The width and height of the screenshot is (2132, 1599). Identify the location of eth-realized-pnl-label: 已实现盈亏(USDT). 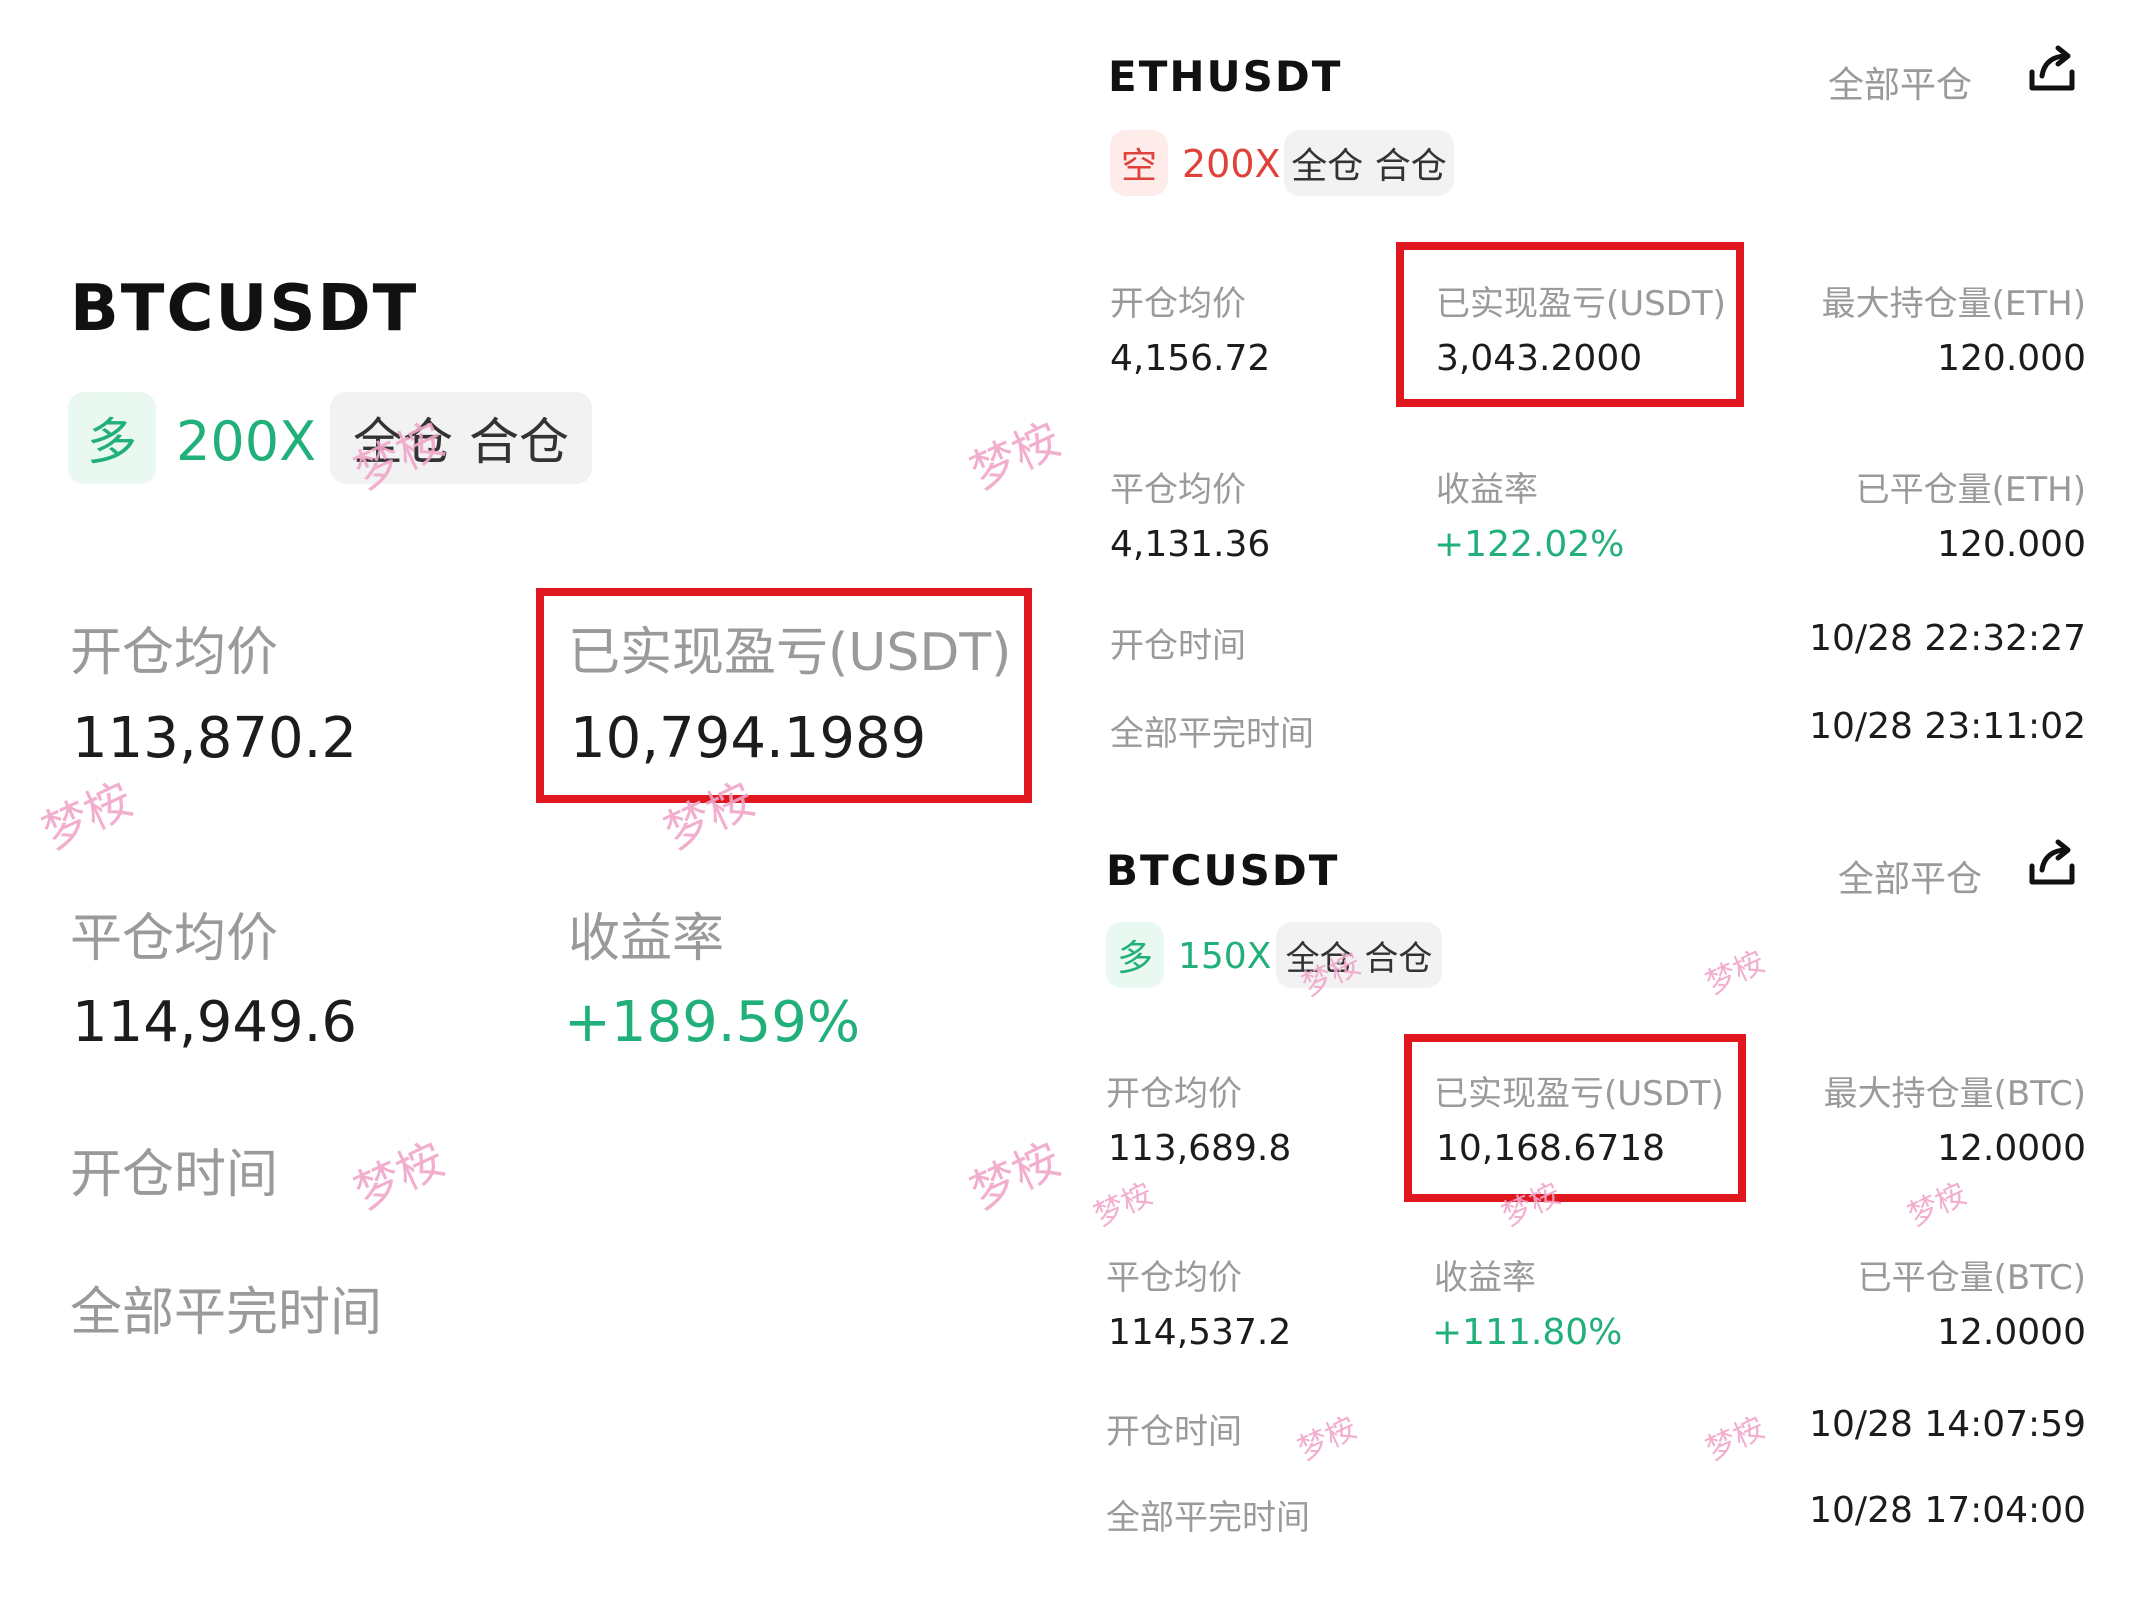
(1581, 304).